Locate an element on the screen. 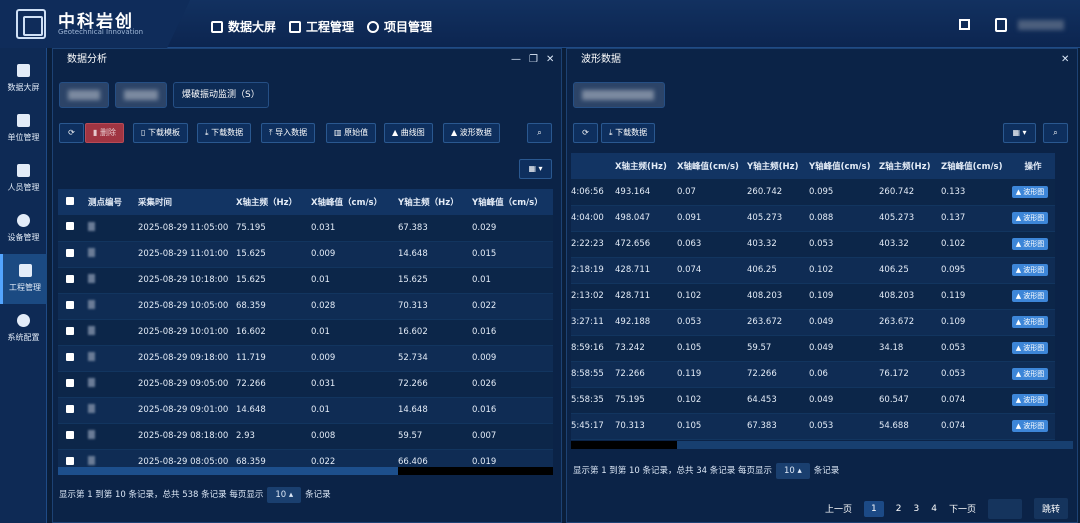 The width and height of the screenshot is (1080, 523). nav-engineering: 工程管理 is located at coordinates (321, 26).